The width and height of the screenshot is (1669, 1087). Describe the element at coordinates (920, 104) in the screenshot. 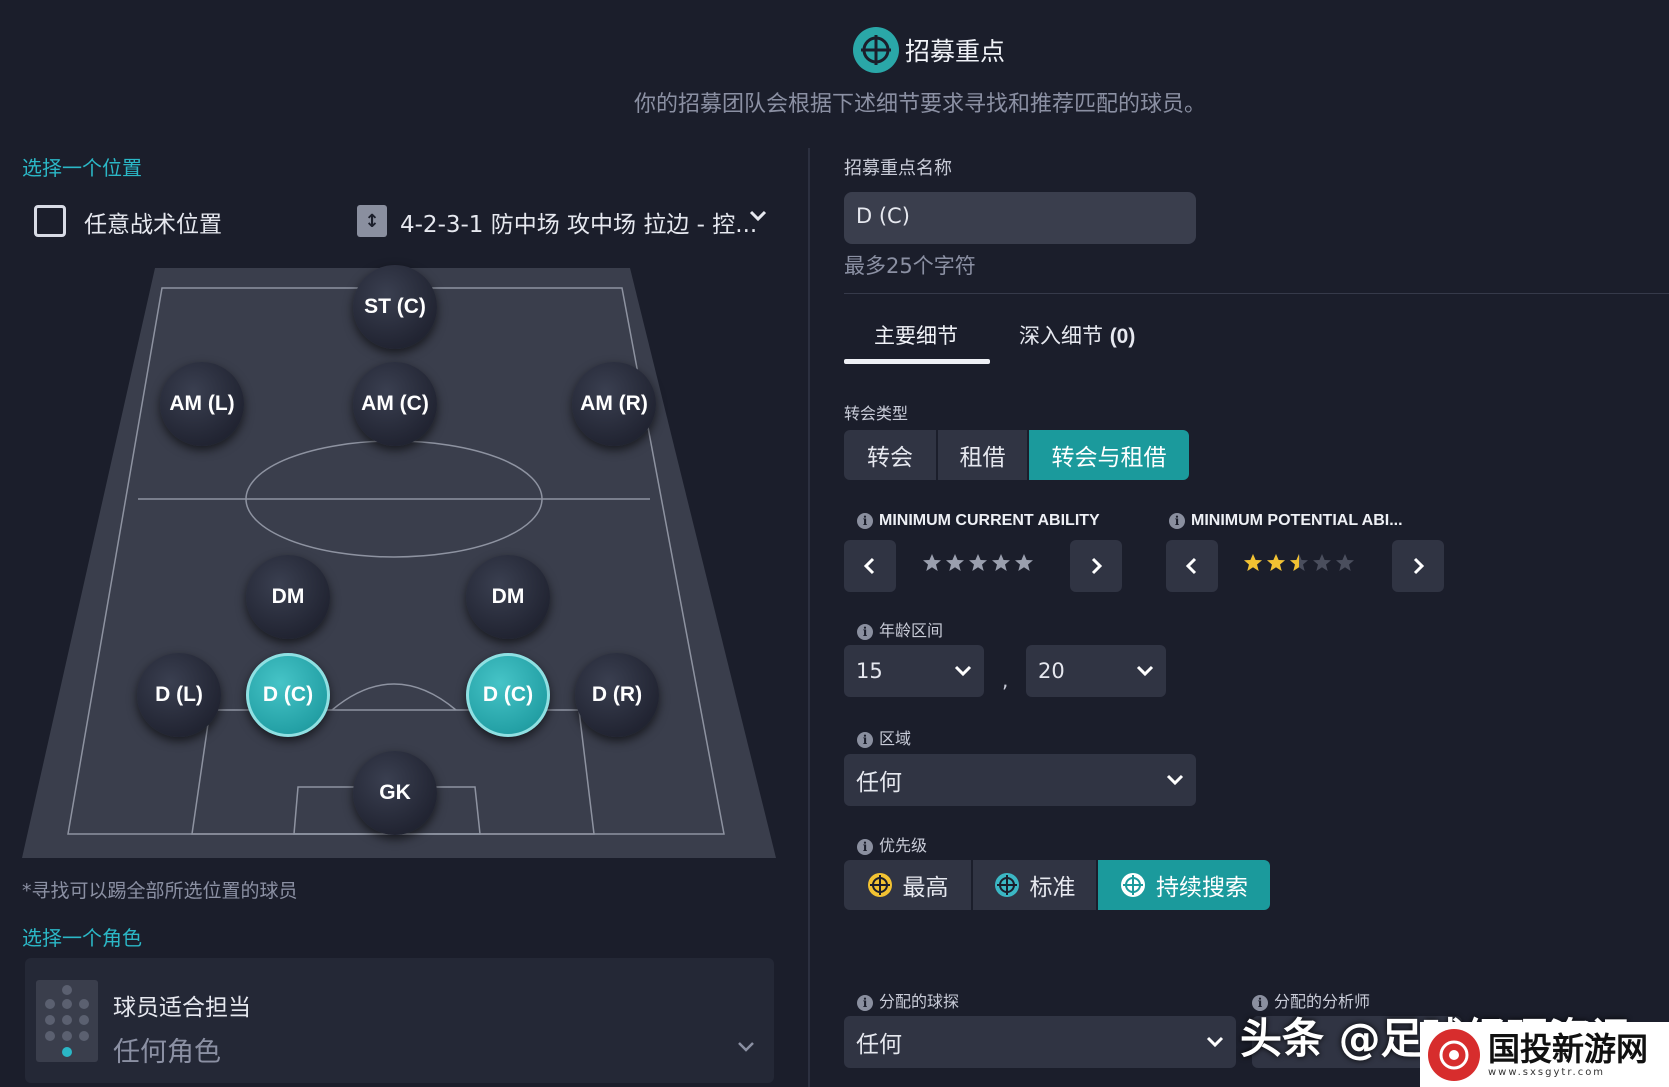

I see `page-subtitle: 你的招募团队会根据下述细节要求寻找和推荐匹配的球员。` at that location.